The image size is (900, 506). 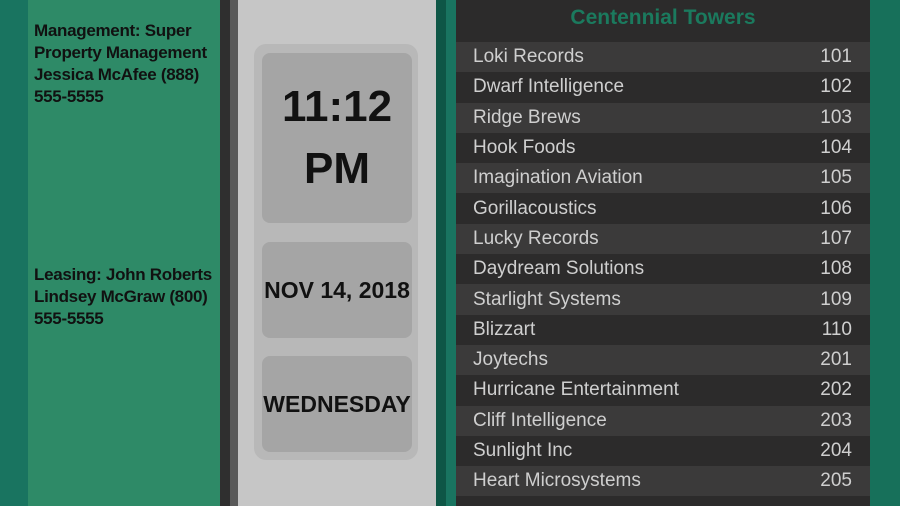 I want to click on directory-row: Lucky Records 107, so click(x=663, y=239).